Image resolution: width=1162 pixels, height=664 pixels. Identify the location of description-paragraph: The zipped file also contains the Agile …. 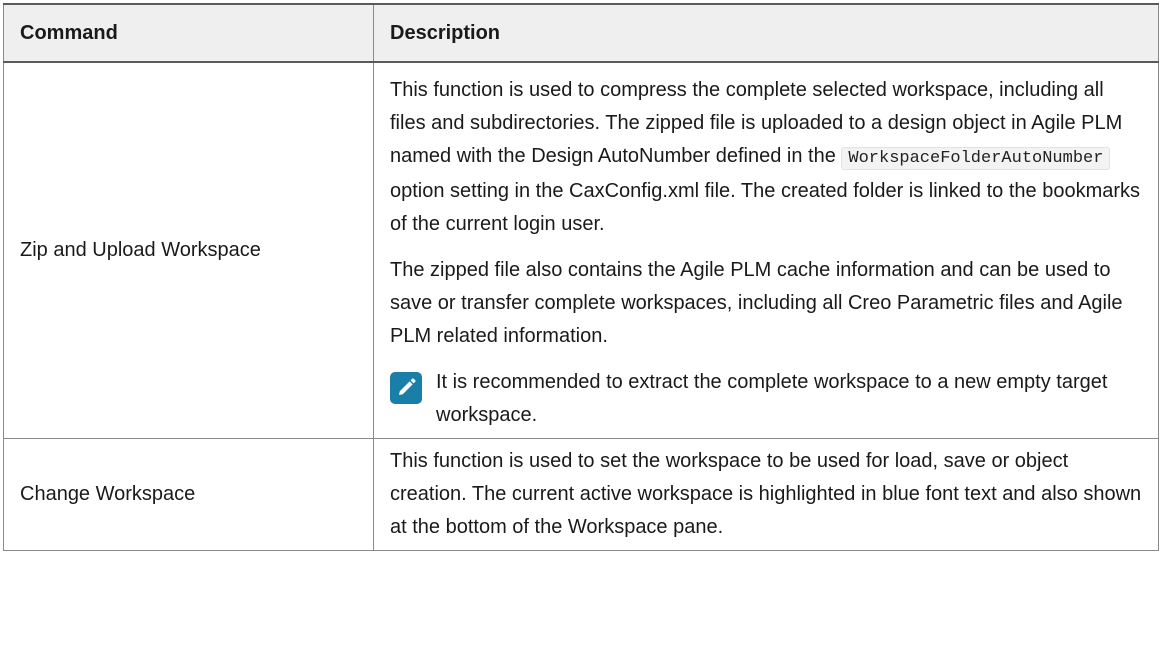
(756, 303).